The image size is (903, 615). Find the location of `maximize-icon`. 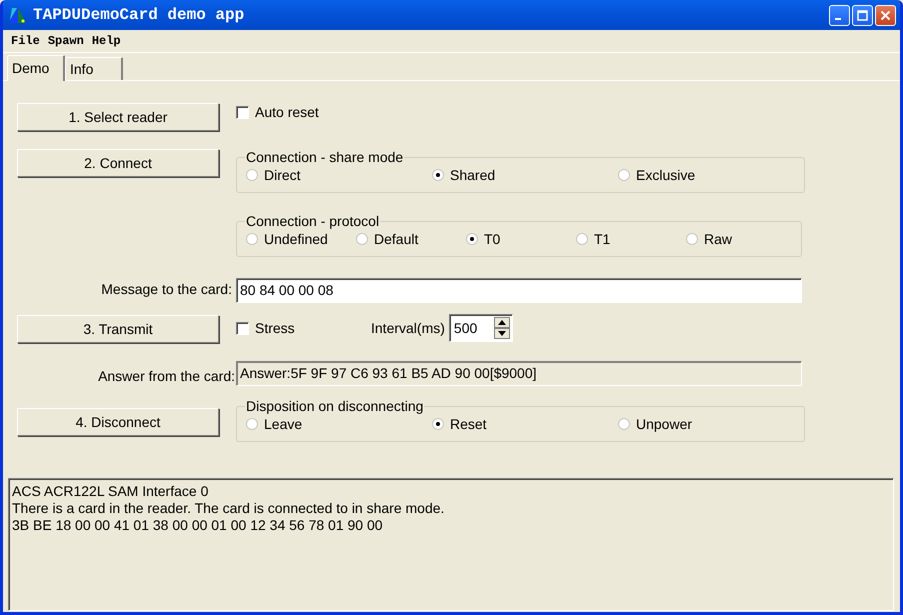

maximize-icon is located at coordinates (862, 15).